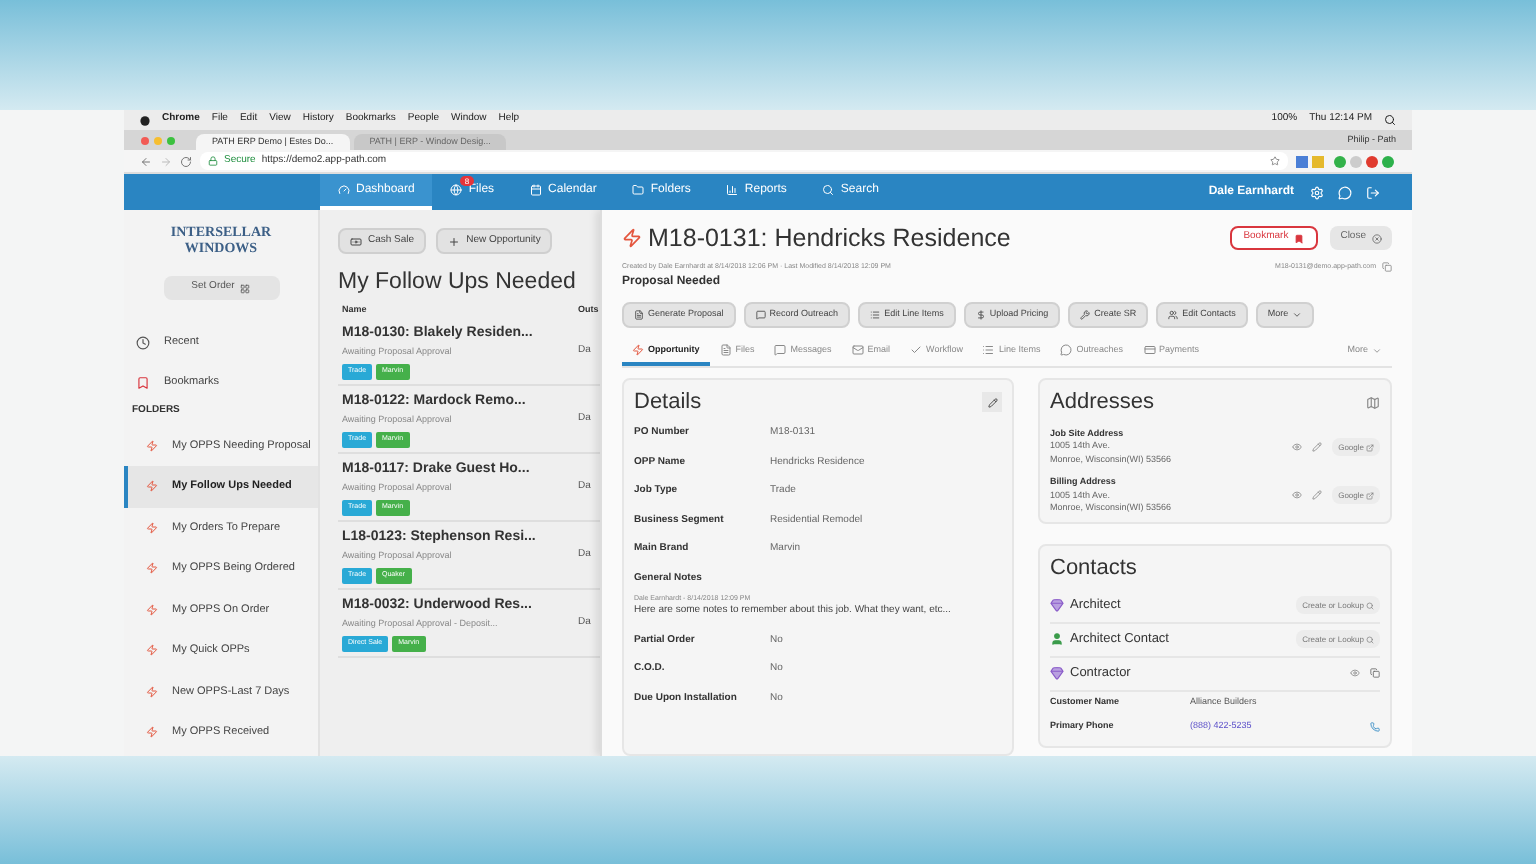 Image resolution: width=1536 pixels, height=864 pixels. Describe the element at coordinates (213, 161) in the screenshot. I see `lock-icon` at that location.